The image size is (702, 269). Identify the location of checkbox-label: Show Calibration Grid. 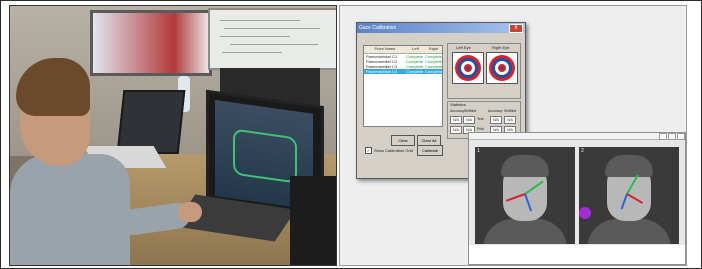
(393, 150).